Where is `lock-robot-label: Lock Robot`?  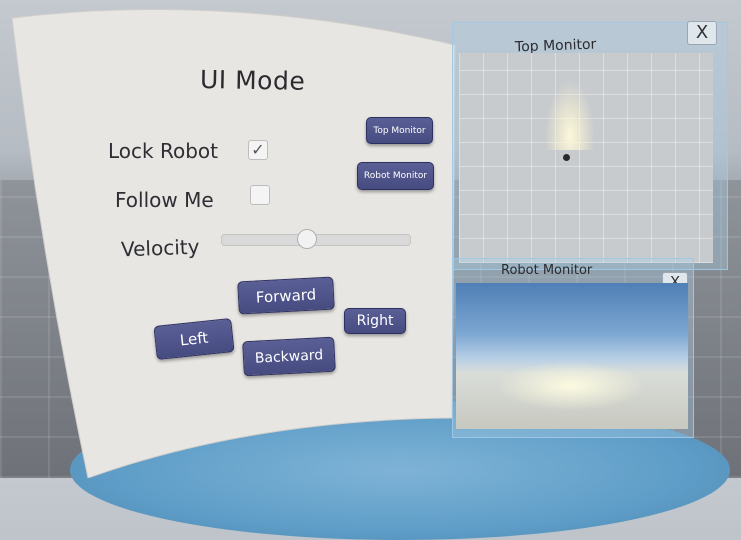
lock-robot-label: Lock Robot is located at coordinates (163, 151).